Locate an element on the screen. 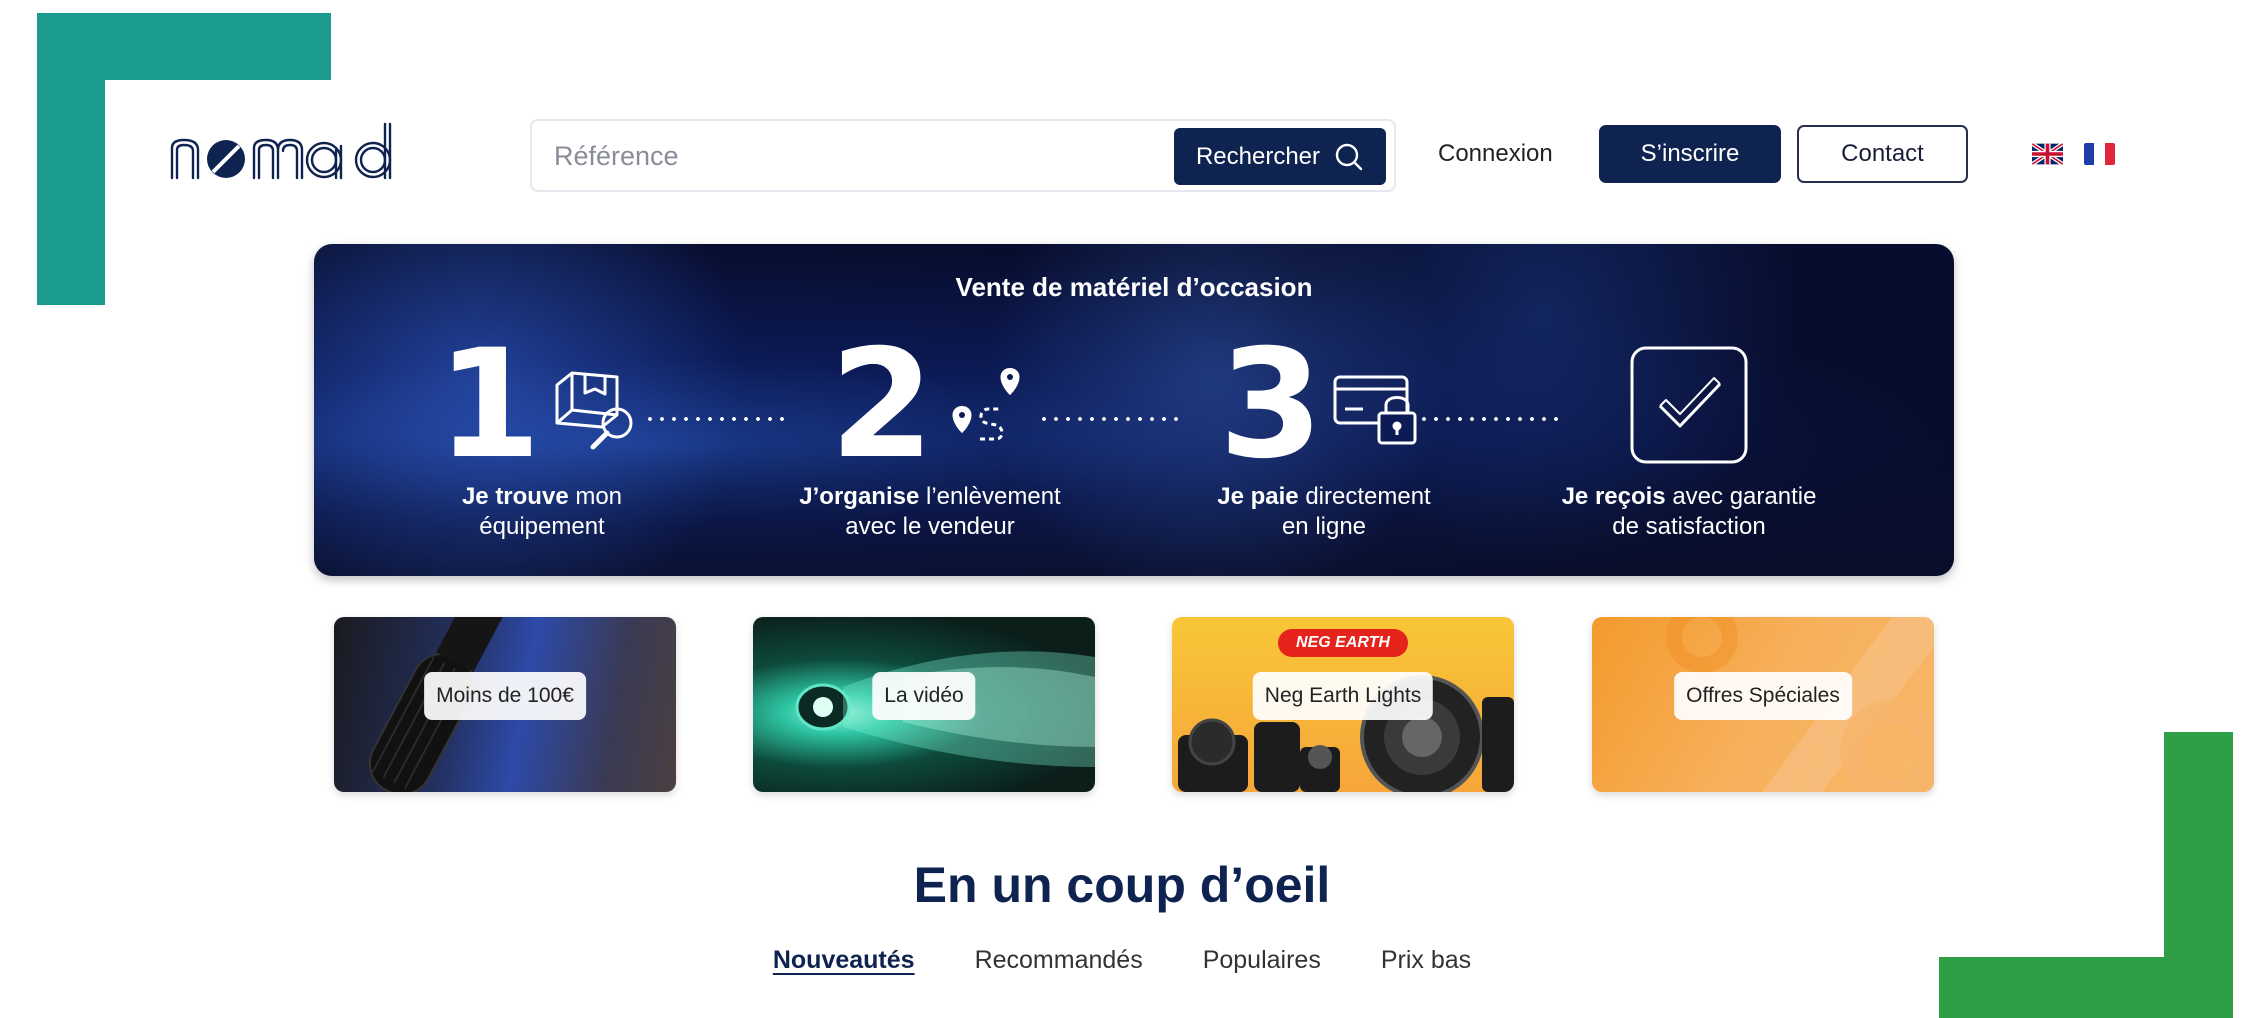  search-bar: Rechercher is located at coordinates (963, 155).